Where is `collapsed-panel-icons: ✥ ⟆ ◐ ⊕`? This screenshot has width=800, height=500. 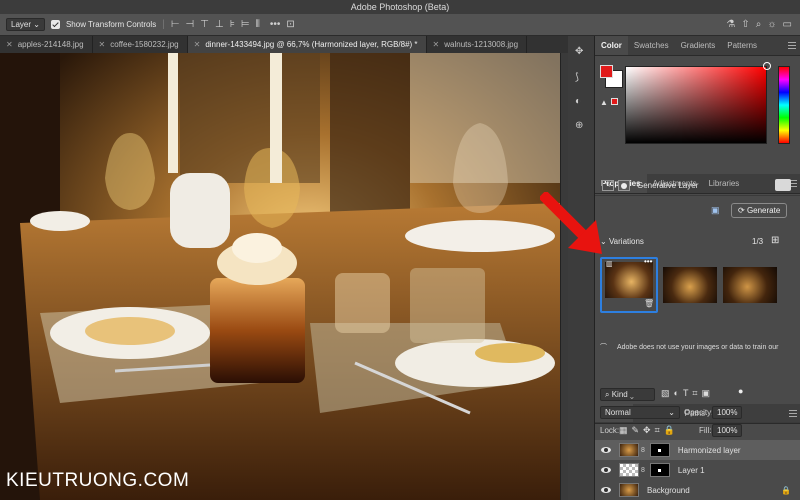
collapsed-panel-icons: ✥ ⟆ ◐ ⊕ is located at coordinates (581, 268).